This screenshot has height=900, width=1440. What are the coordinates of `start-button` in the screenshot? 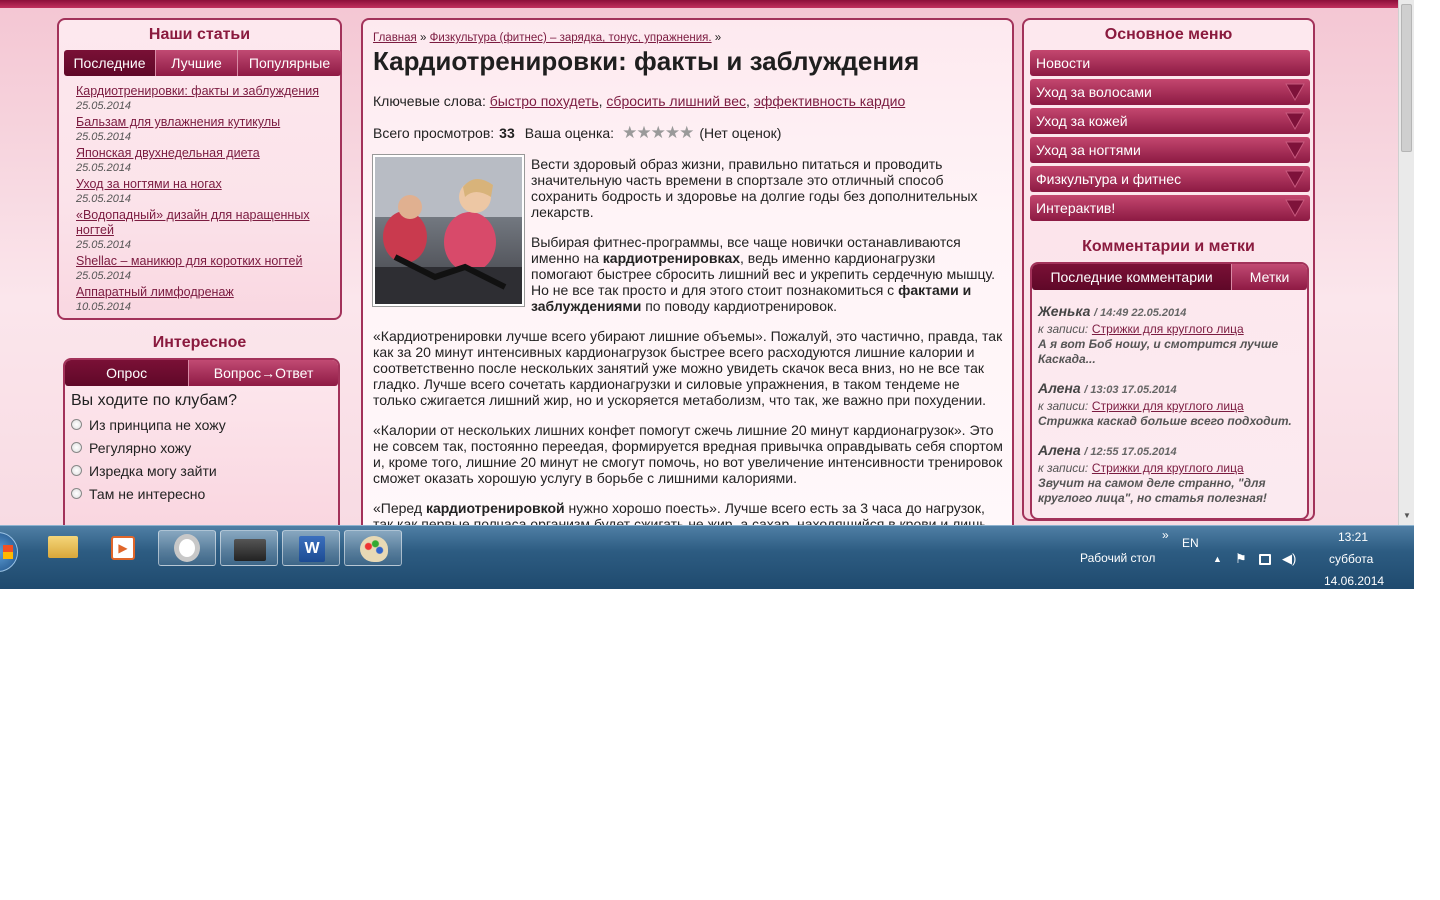 It's located at (9, 552).